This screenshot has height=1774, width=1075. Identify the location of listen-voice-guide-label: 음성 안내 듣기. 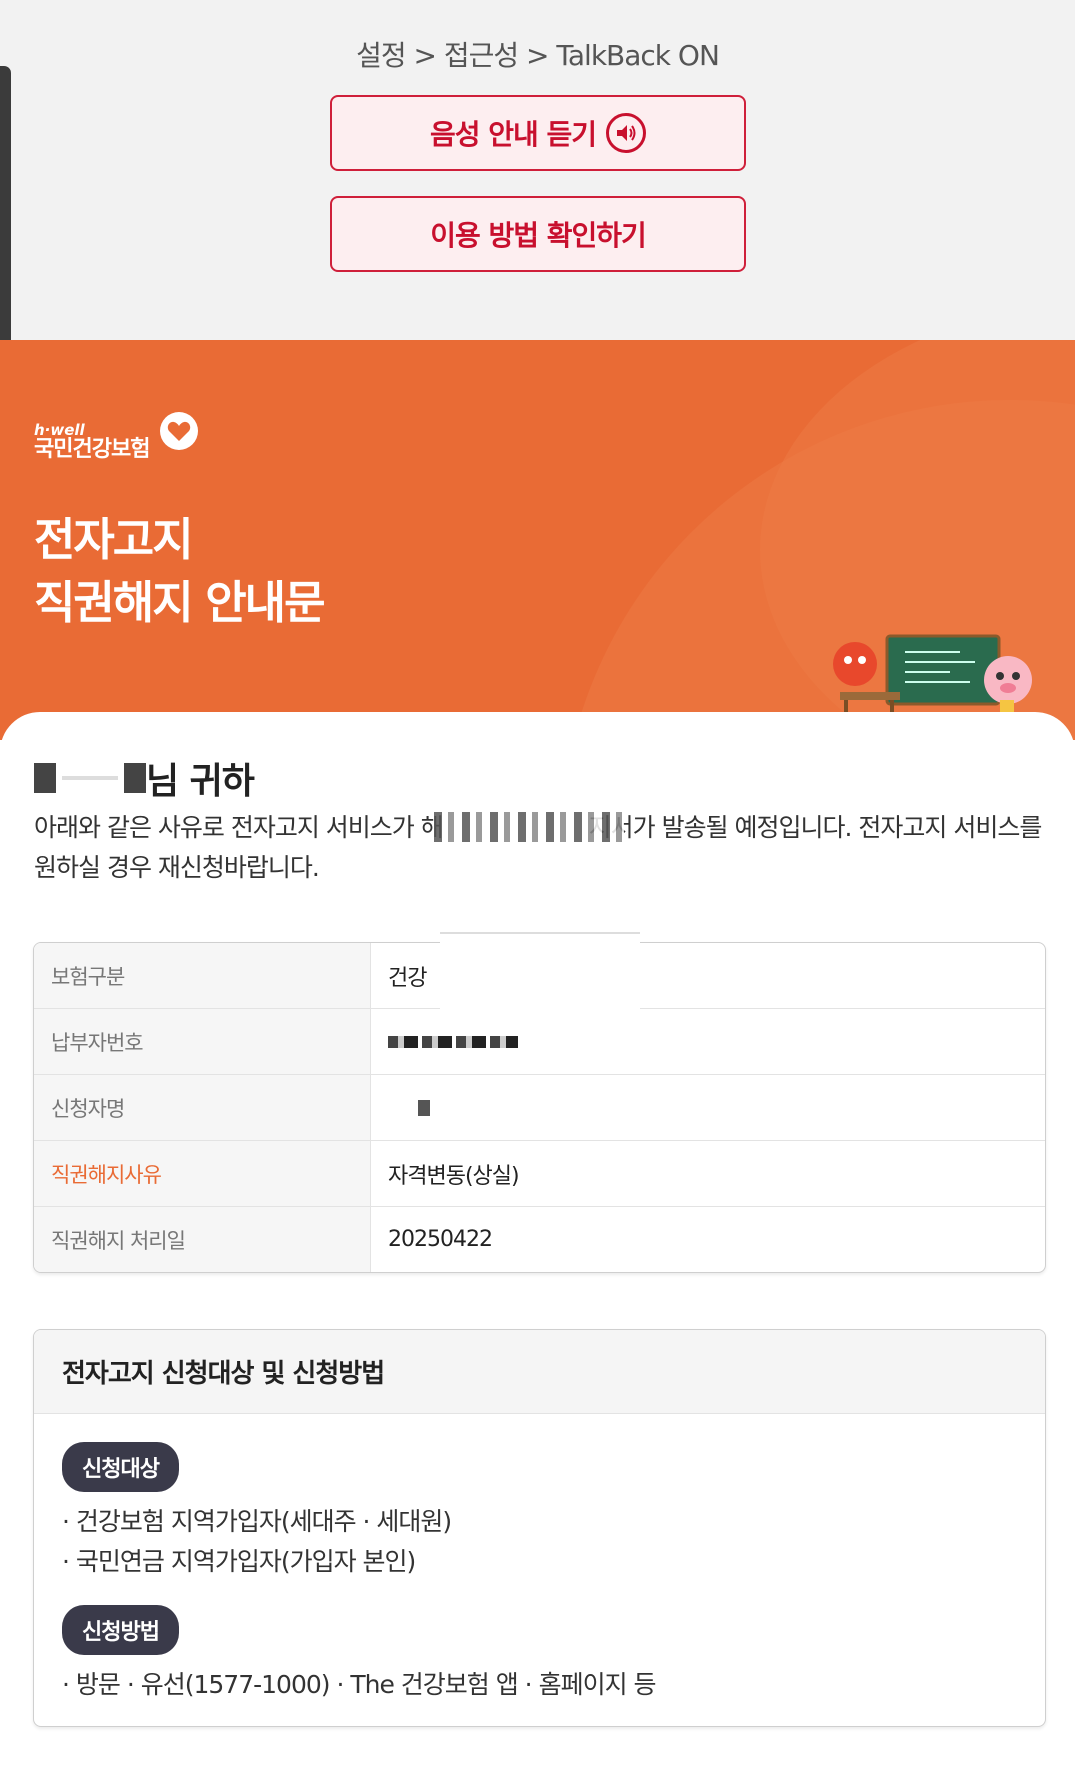
(513, 134).